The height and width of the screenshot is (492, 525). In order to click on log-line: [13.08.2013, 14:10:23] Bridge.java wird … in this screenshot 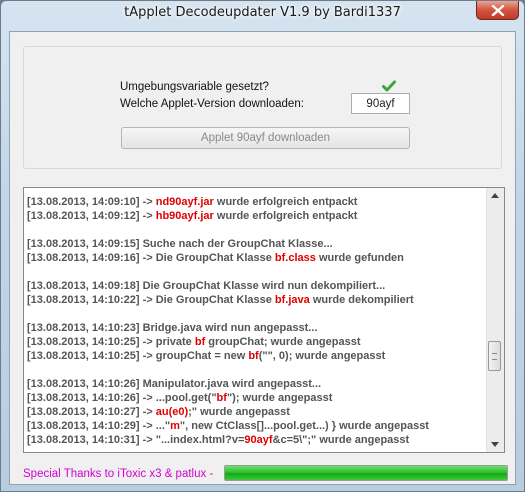, I will do `click(255, 328)`.